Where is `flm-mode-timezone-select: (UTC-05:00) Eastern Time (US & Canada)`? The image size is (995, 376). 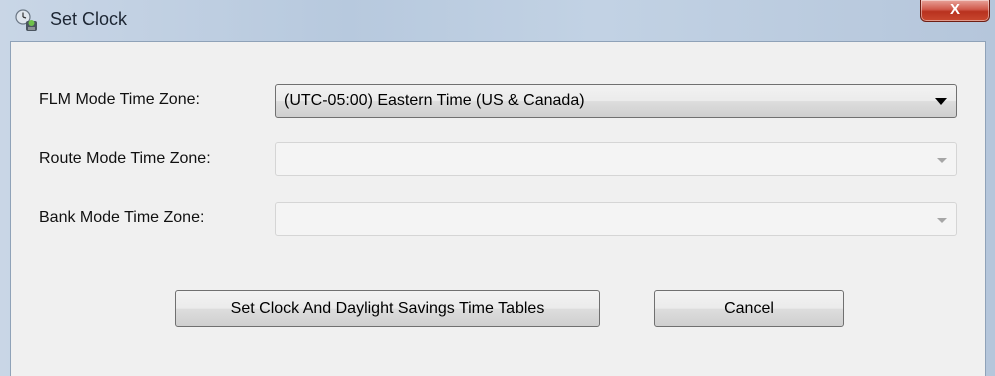 flm-mode-timezone-select: (UTC-05:00) Eastern Time (US & Canada) is located at coordinates (616, 101).